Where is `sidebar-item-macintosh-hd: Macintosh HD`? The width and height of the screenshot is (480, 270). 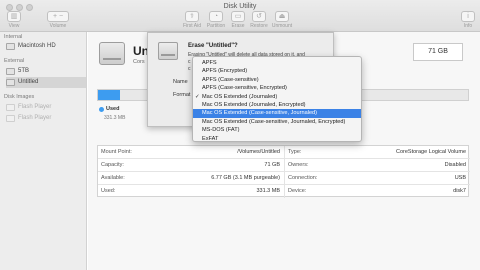
sidebar-item-macintosh-hd: Macintosh HD is located at coordinates (46, 46).